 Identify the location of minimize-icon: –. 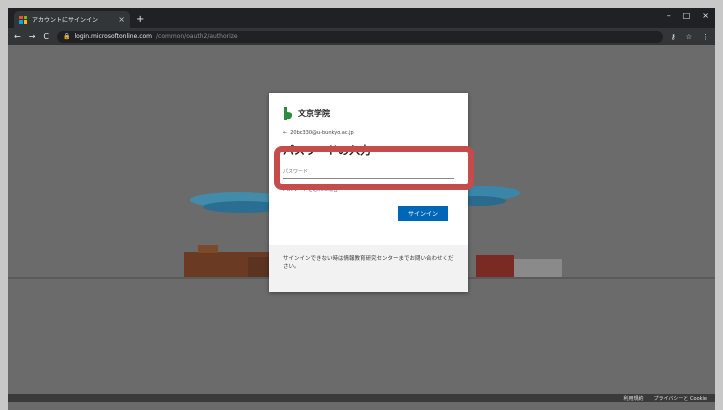
(669, 15).